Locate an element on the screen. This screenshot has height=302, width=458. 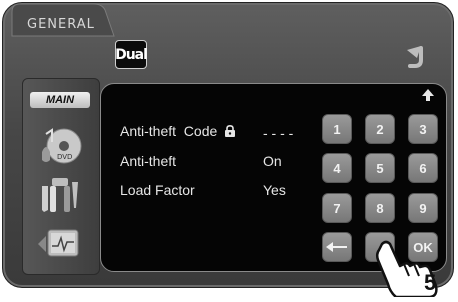
backspace-icon is located at coordinates (336, 247).